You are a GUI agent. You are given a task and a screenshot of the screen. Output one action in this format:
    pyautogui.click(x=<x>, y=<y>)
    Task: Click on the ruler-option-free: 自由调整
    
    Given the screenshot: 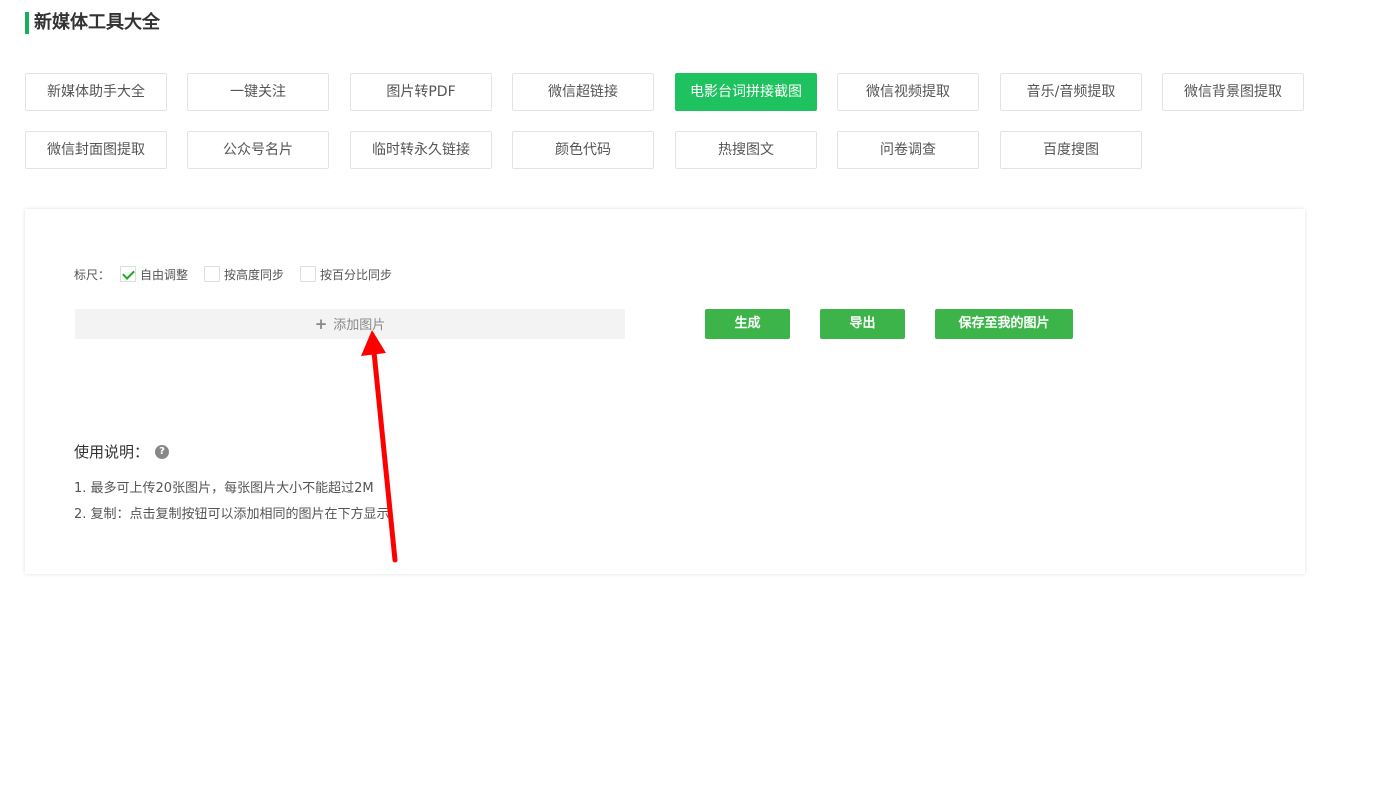 What is the action you would take?
    pyautogui.click(x=154, y=274)
    